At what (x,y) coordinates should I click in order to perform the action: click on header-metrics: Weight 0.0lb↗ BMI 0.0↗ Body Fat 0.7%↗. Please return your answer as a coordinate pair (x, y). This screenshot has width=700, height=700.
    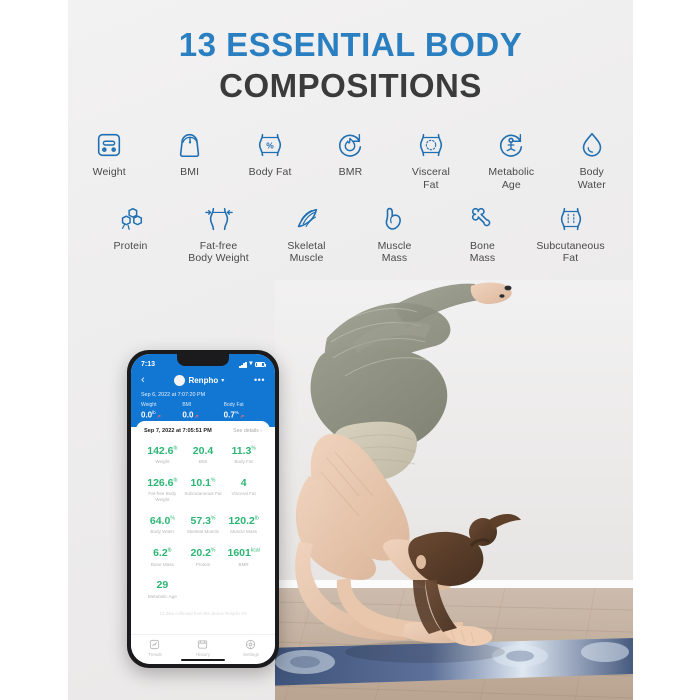
    Looking at the image, I should click on (203, 411).